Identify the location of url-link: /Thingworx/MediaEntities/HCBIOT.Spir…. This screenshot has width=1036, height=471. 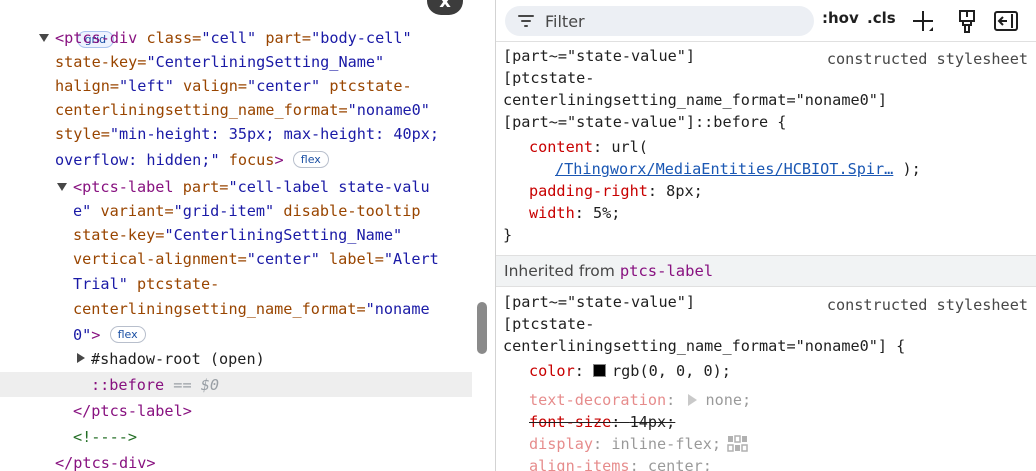
(724, 169).